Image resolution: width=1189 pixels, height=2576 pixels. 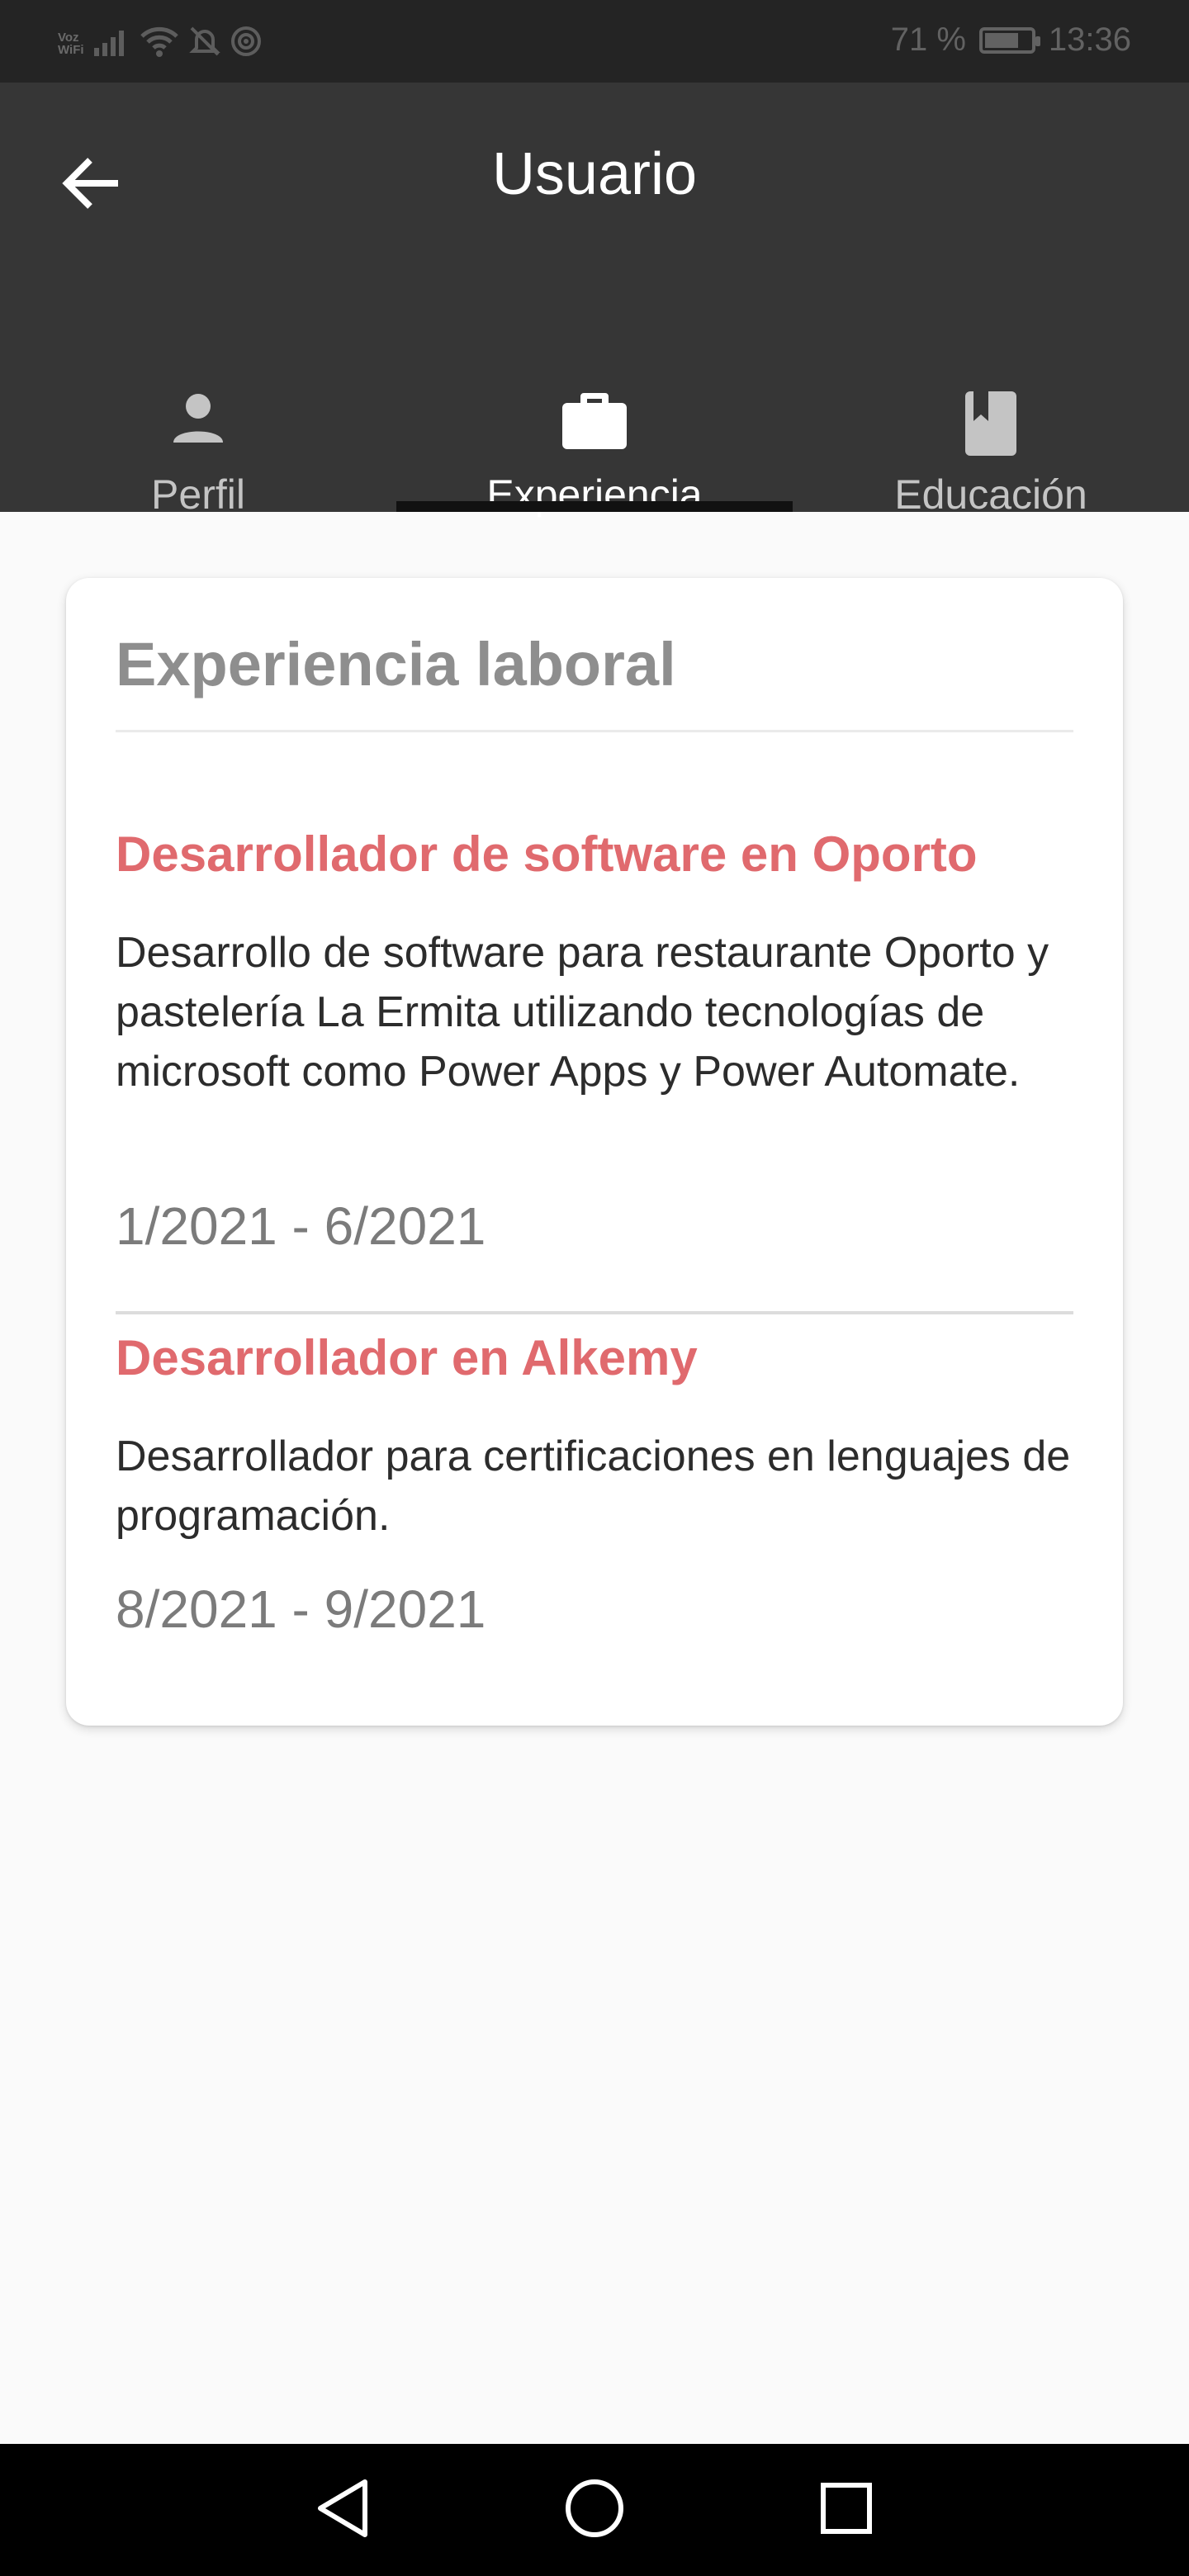 What do you see at coordinates (198, 494) in the screenshot?
I see `tab-label: Perfil` at bounding box center [198, 494].